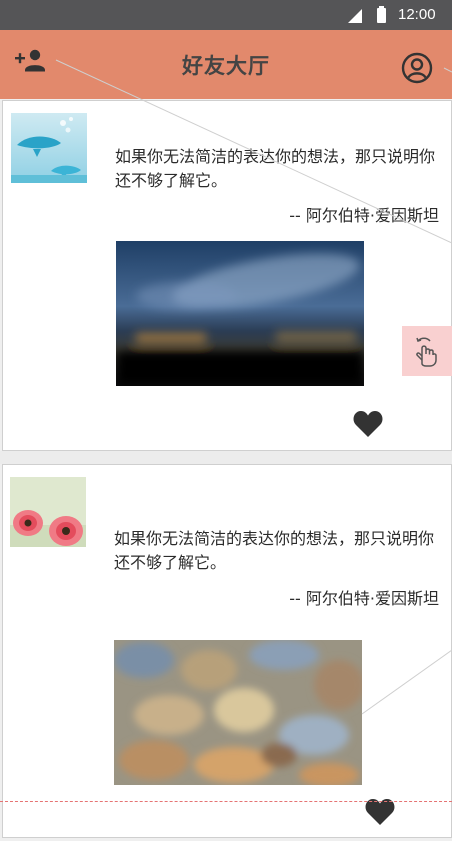 This screenshot has width=452, height=841. What do you see at coordinates (381, 14) in the screenshot?
I see `battery-icon` at bounding box center [381, 14].